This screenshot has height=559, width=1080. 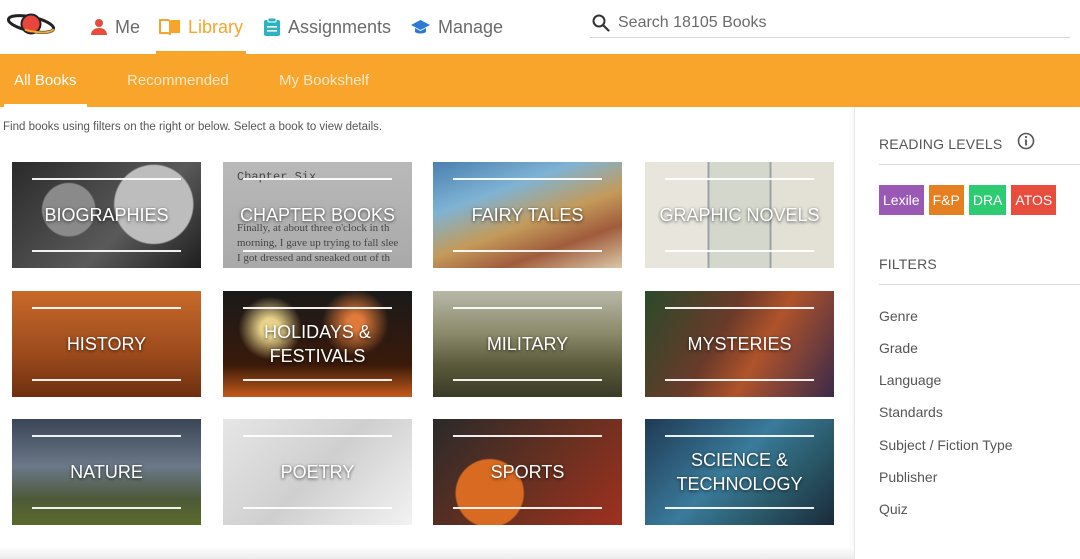 I want to click on category-label: SCIENCE & TECHNOLOGY, so click(x=739, y=472).